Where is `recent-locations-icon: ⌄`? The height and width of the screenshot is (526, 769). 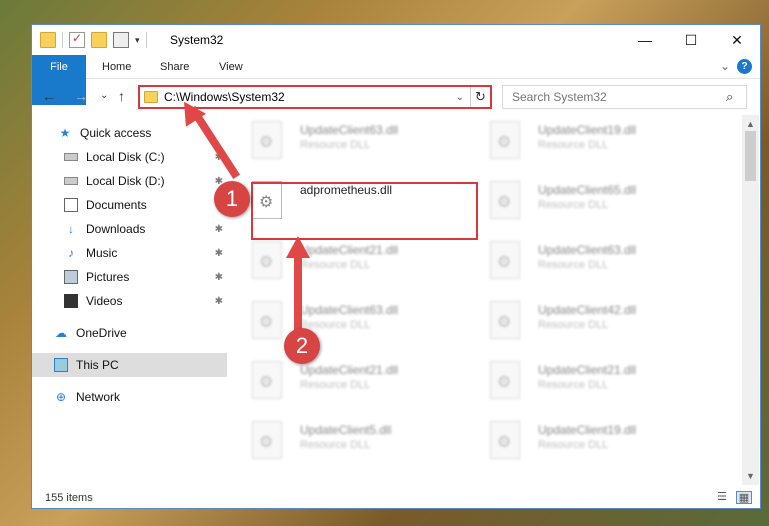
recent-locations-icon: ⌄ is located at coordinates (104, 95).